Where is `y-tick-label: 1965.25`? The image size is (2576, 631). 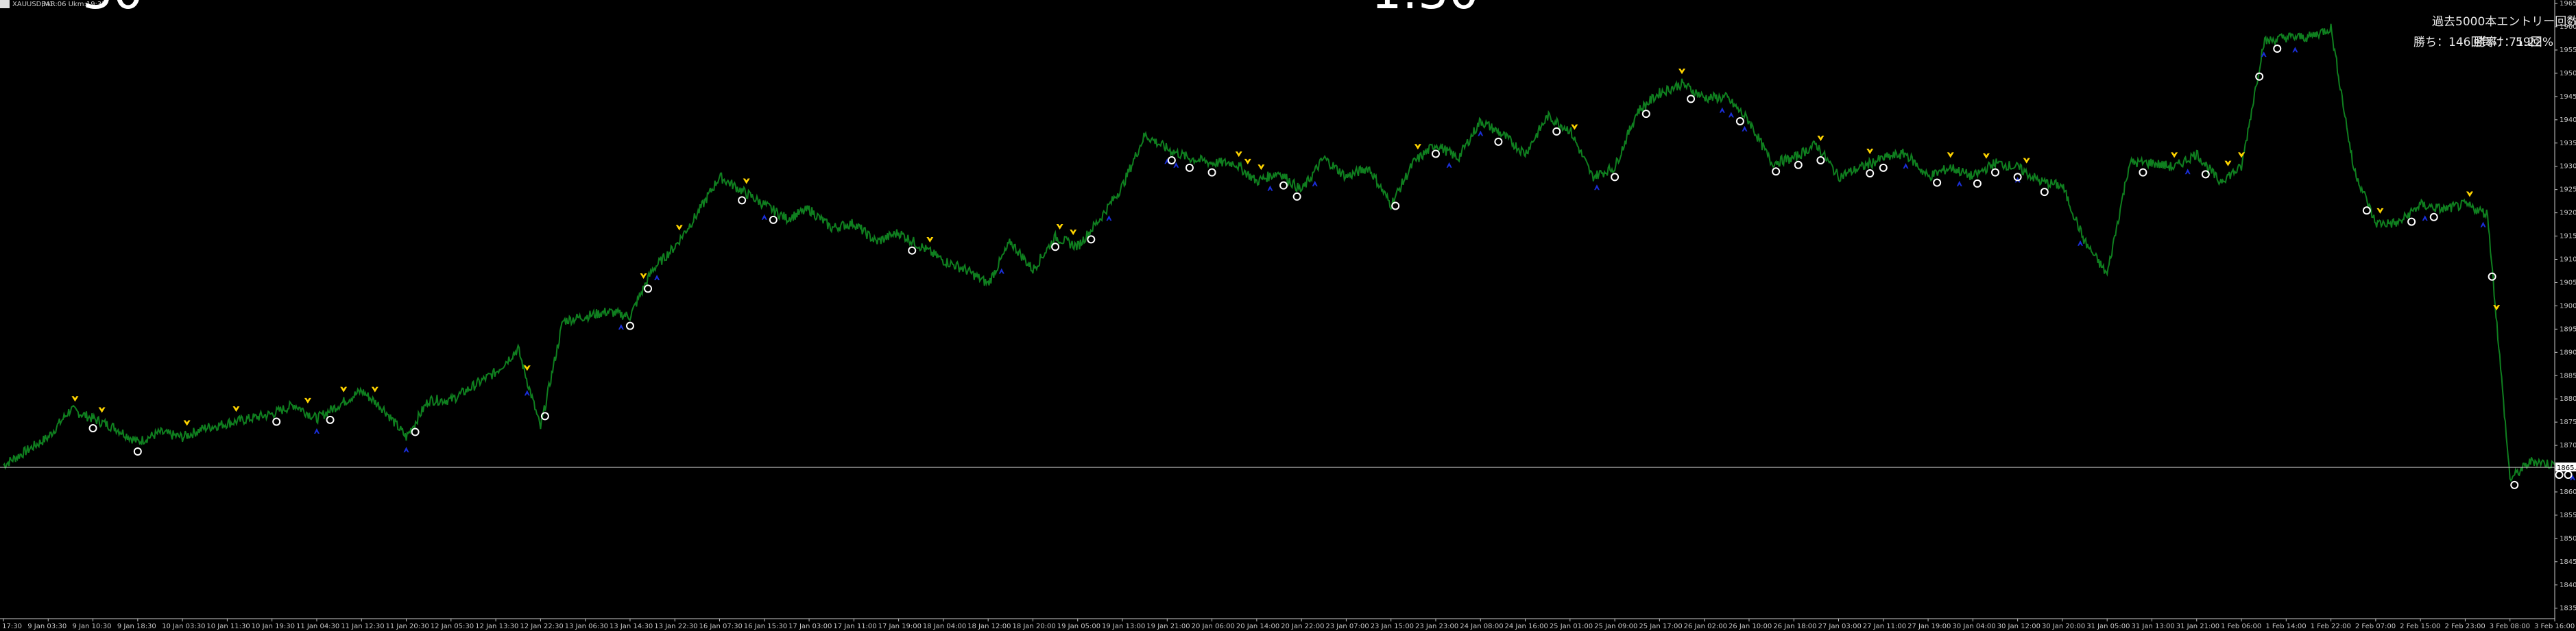
y-tick-label: 1965.25 is located at coordinates (2568, 4).